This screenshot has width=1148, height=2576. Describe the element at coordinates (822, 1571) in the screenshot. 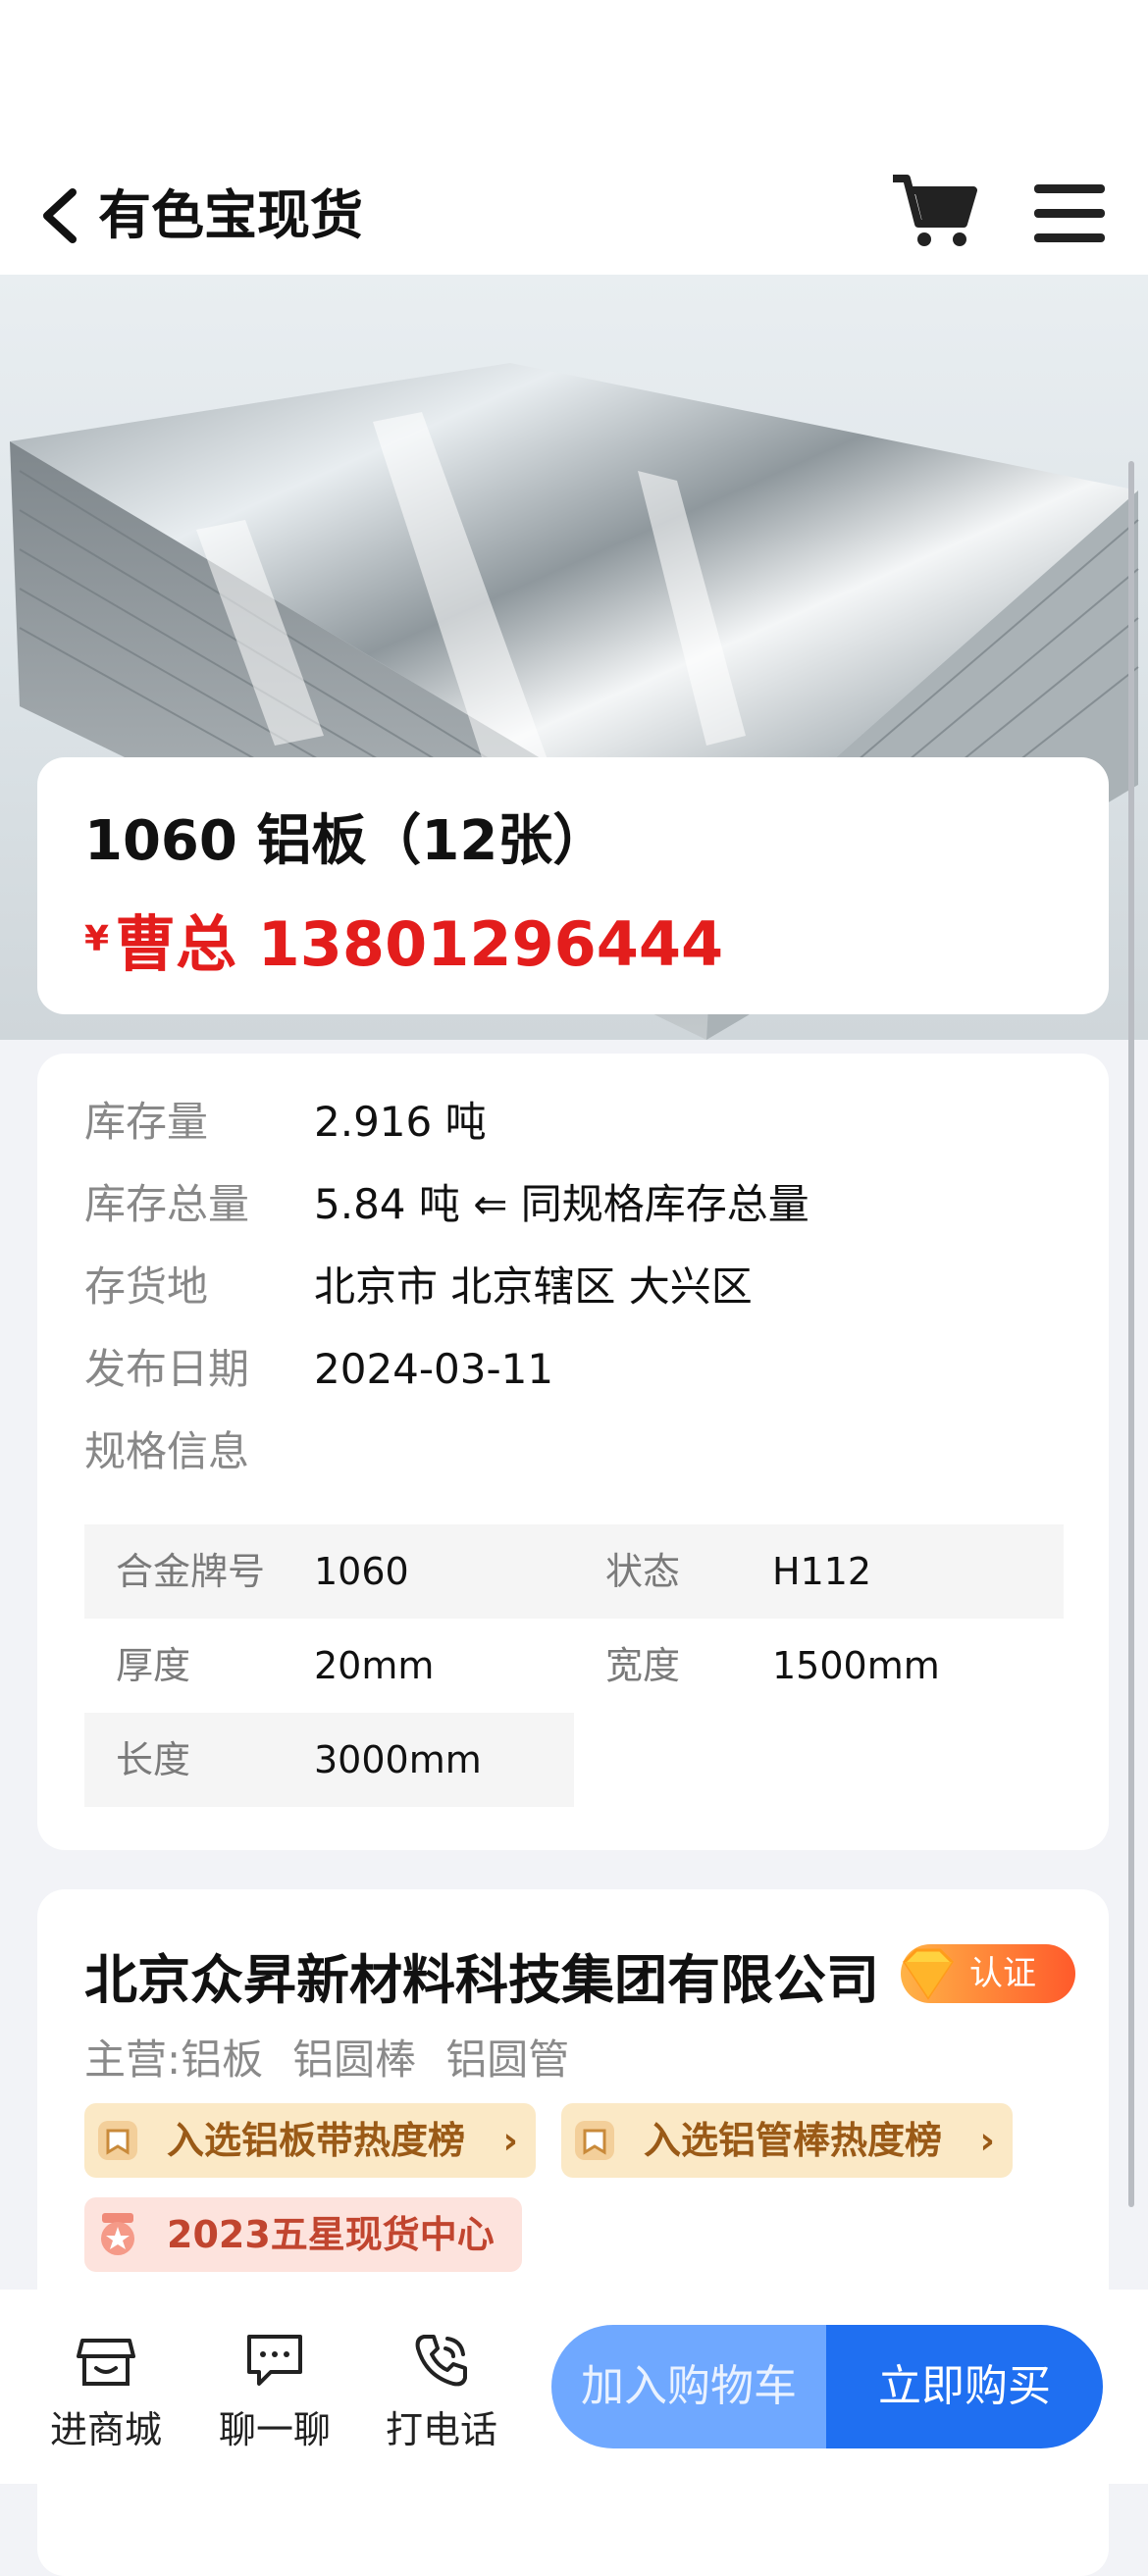

I see `spec-value: H112` at that location.